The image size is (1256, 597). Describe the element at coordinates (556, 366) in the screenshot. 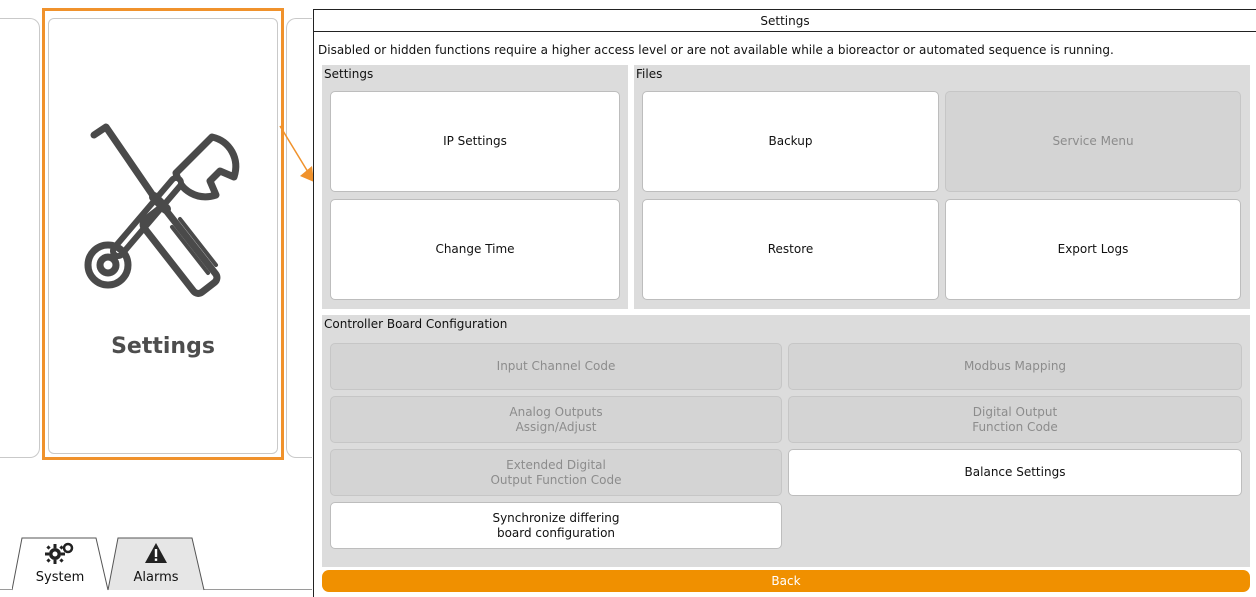

I see `input-channel-code-button: Input Channel Code` at that location.